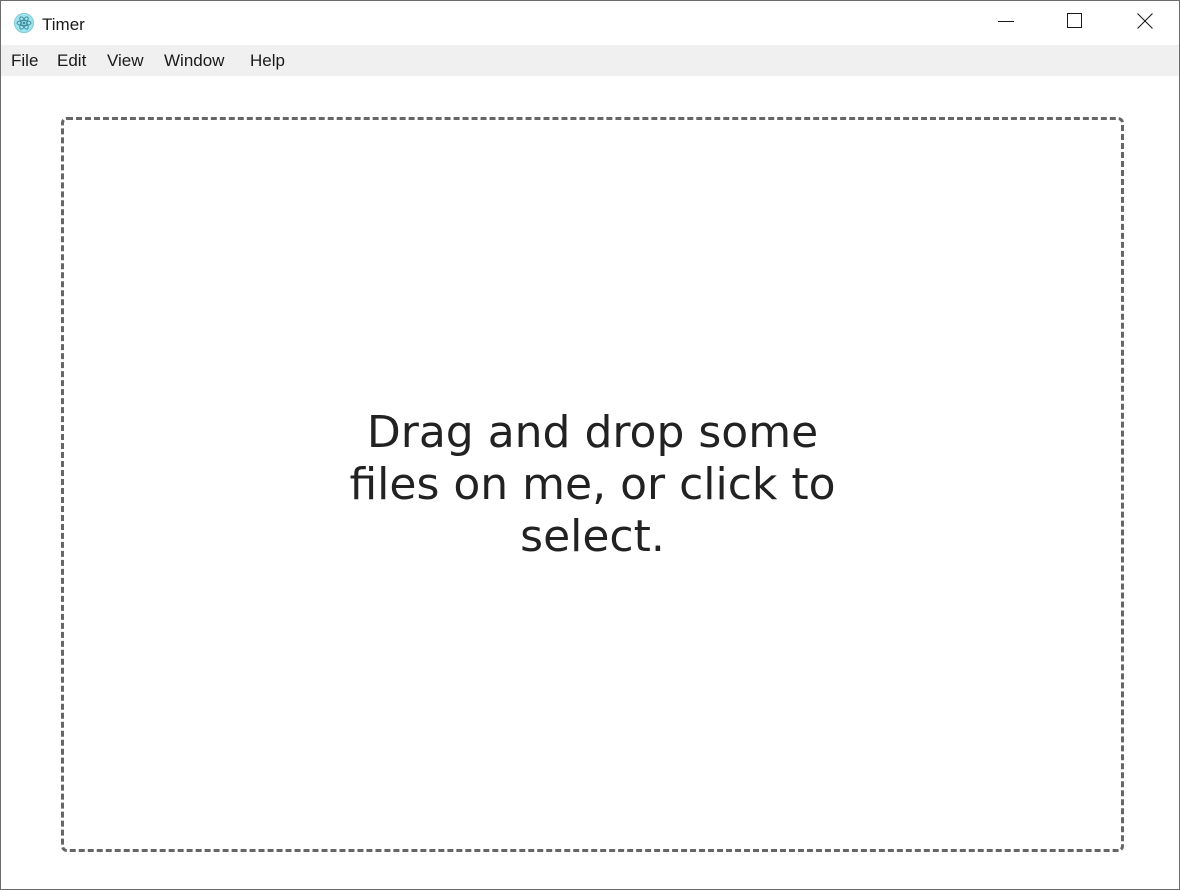 This screenshot has height=890, width=1180. What do you see at coordinates (194, 60) in the screenshot?
I see `menu-window: Window` at bounding box center [194, 60].